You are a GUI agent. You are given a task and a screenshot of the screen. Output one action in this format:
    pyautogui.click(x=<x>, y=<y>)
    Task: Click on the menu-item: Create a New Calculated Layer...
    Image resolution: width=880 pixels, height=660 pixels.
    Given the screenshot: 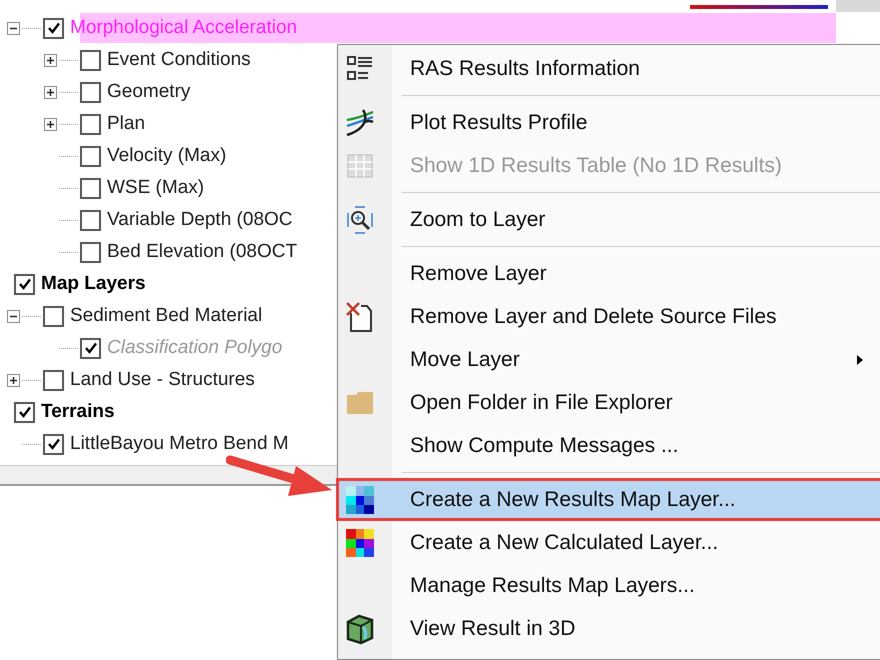 What is the action you would take?
    pyautogui.click(x=609, y=542)
    